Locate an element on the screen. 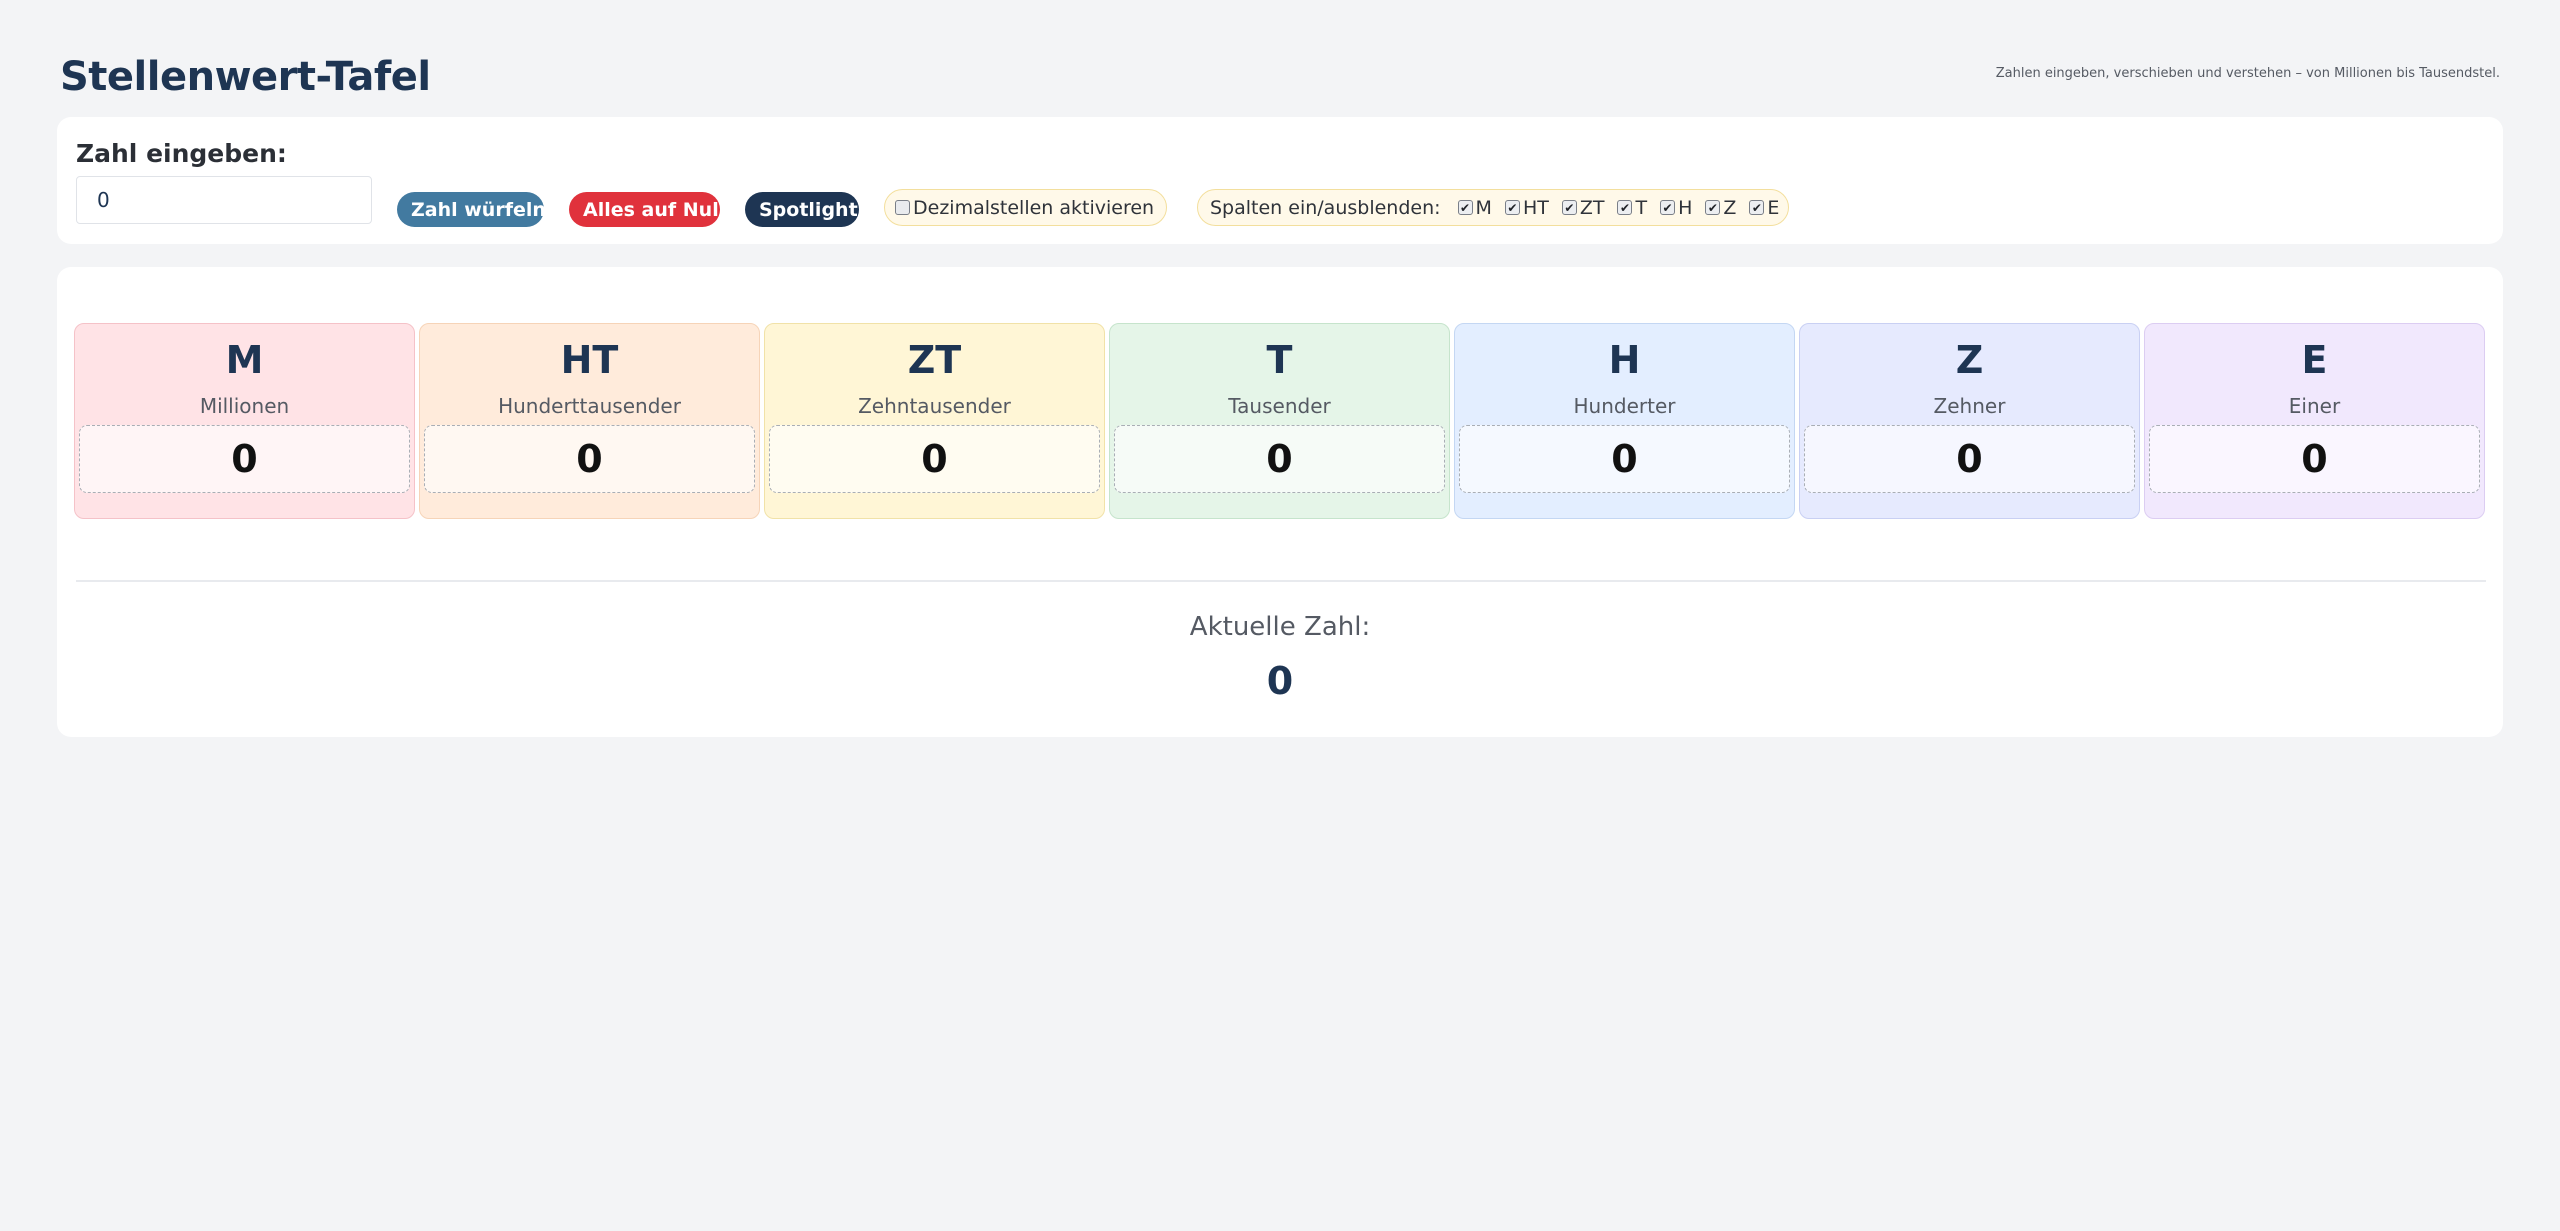 The width and height of the screenshot is (2560, 1231). decimal-checkbox is located at coordinates (902, 207).